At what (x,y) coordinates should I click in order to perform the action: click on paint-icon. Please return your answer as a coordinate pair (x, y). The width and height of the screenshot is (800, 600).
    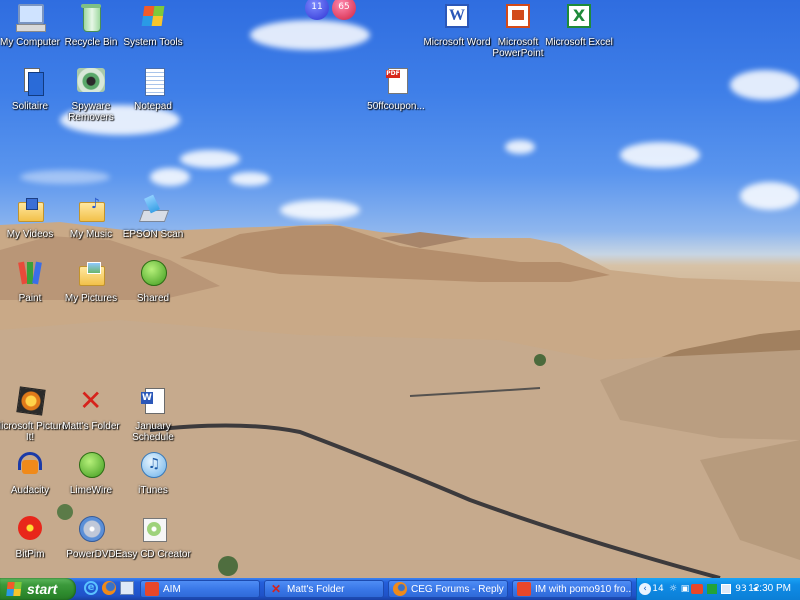
    Looking at the image, I should click on (30, 274).